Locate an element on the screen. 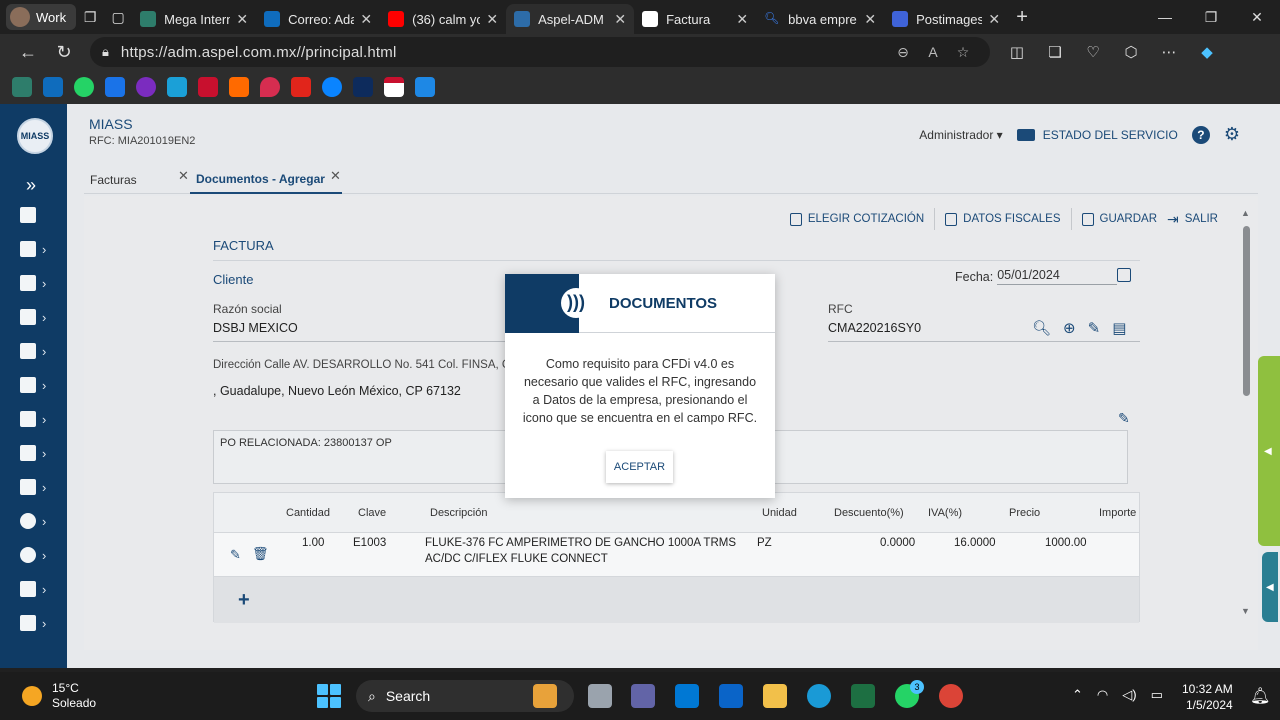 This screenshot has width=1280, height=720. folder-icon is located at coordinates (775, 696).